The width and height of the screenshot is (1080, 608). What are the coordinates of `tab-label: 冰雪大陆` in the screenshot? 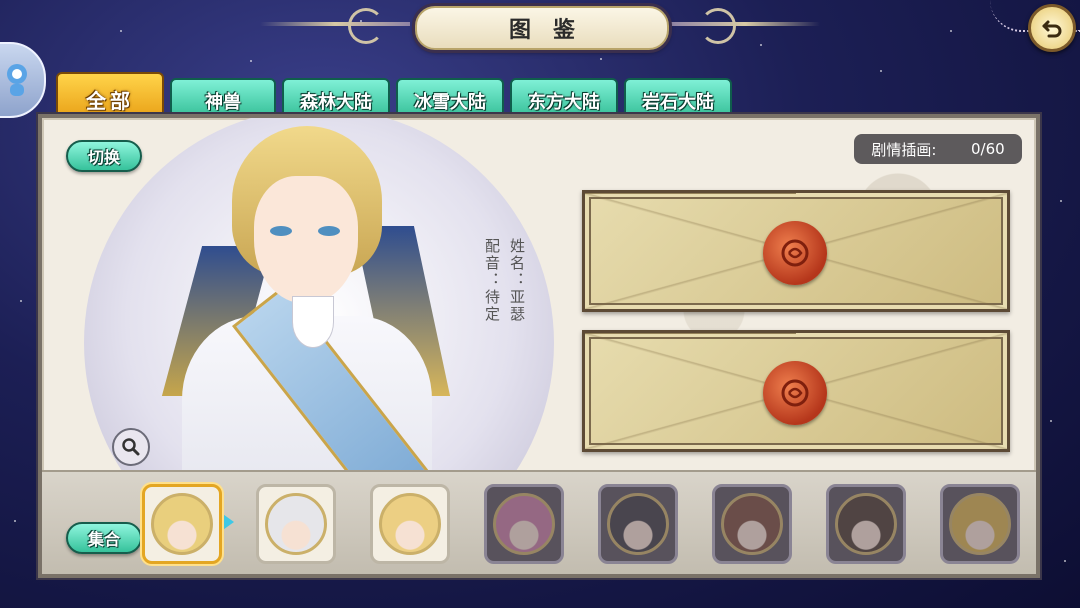 It's located at (450, 102).